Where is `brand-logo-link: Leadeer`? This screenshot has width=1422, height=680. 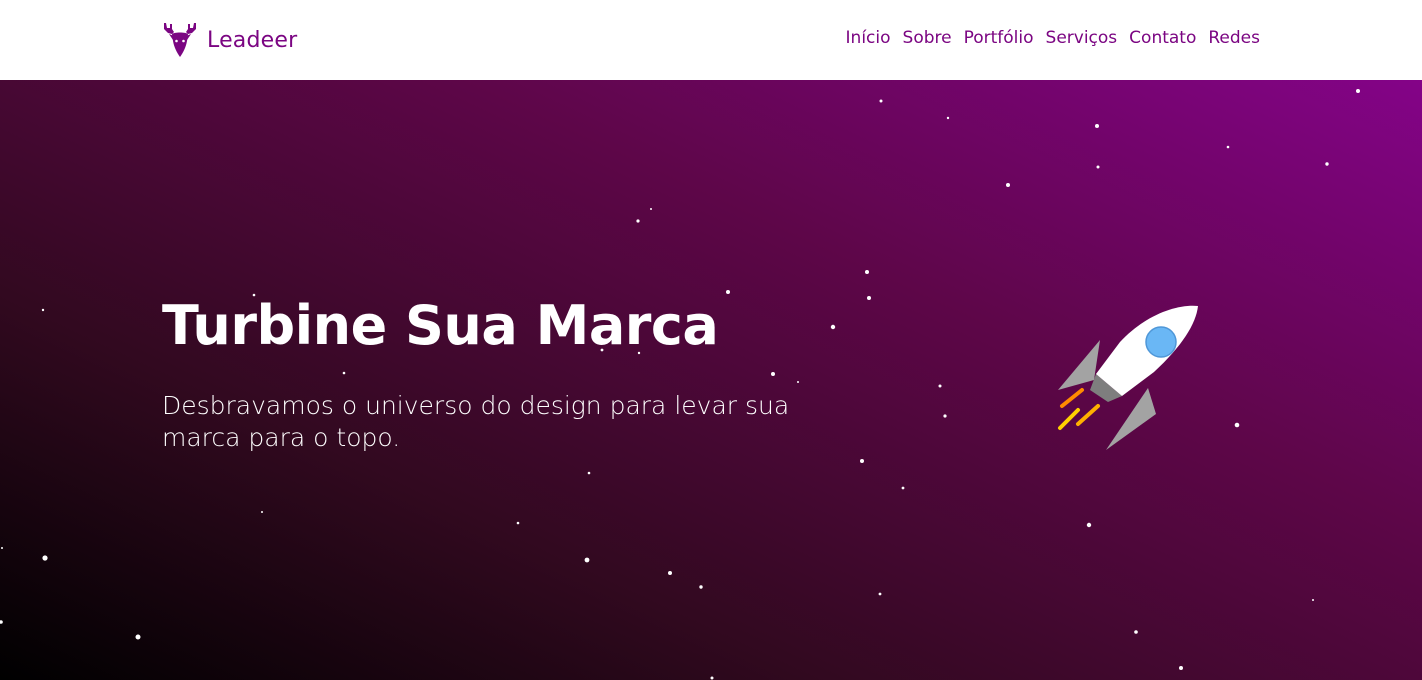 brand-logo-link: Leadeer is located at coordinates (229, 40).